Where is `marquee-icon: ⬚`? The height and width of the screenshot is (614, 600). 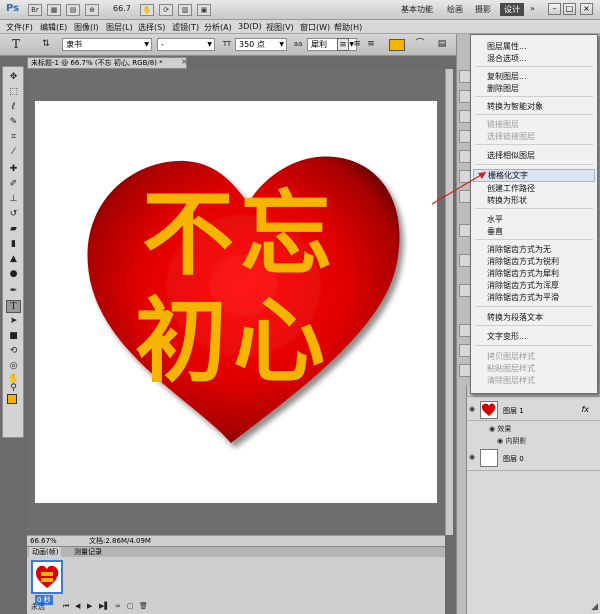
marquee-icon: ⬚ is located at coordinates (13, 92).